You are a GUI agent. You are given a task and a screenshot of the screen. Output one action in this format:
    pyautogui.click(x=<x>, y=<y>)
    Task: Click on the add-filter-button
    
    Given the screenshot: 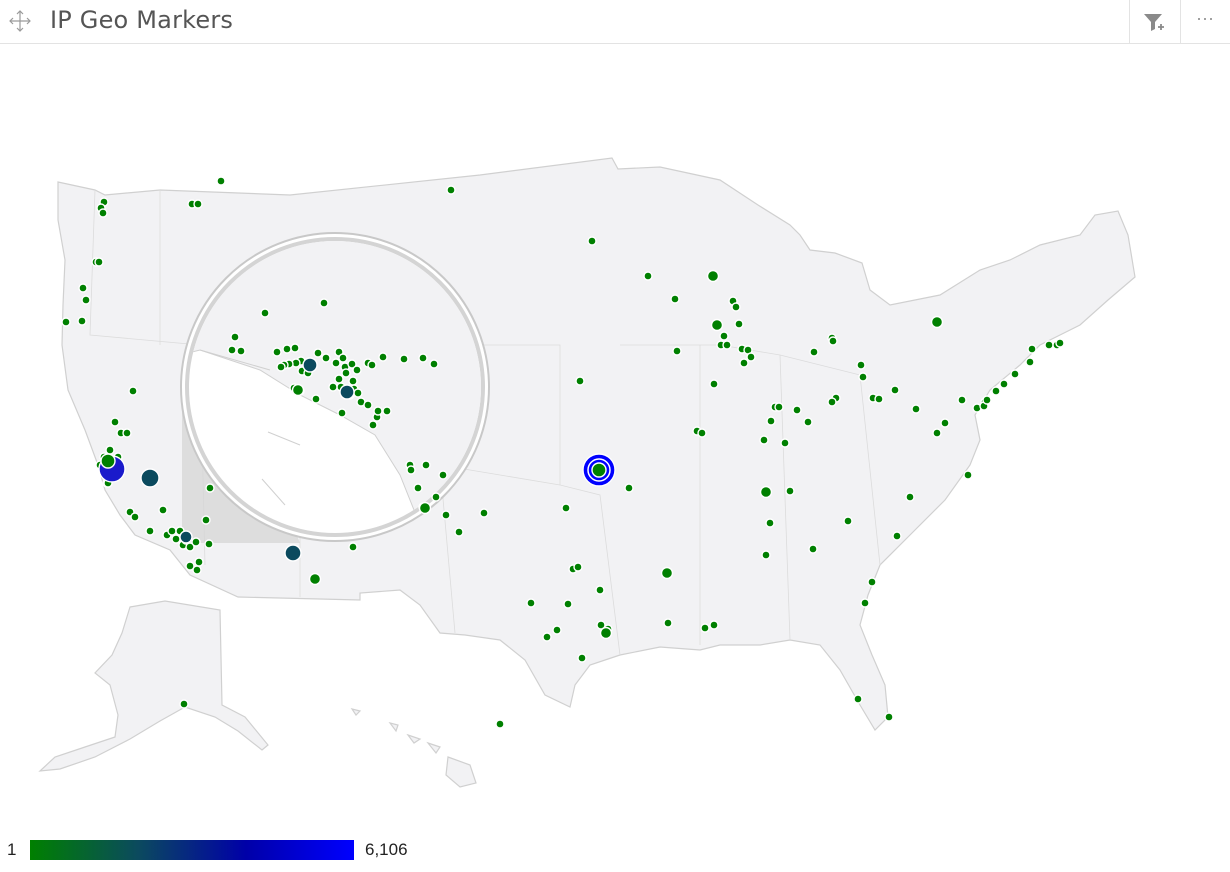 What is the action you would take?
    pyautogui.click(x=1154, y=21)
    